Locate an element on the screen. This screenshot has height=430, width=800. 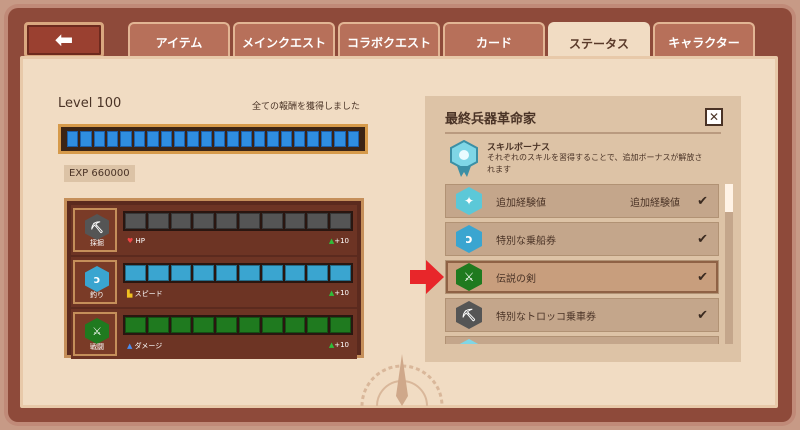
divider is located at coordinates (583, 133).